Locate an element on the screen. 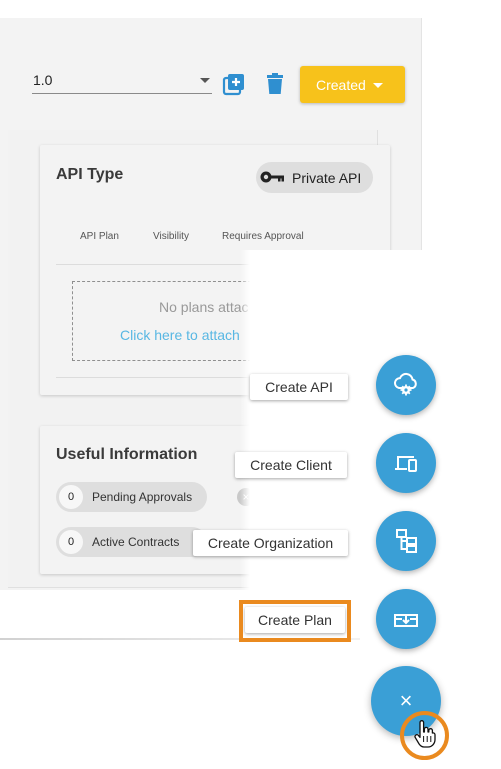 The width and height of the screenshot is (501, 769). create-api-button is located at coordinates (406, 385).